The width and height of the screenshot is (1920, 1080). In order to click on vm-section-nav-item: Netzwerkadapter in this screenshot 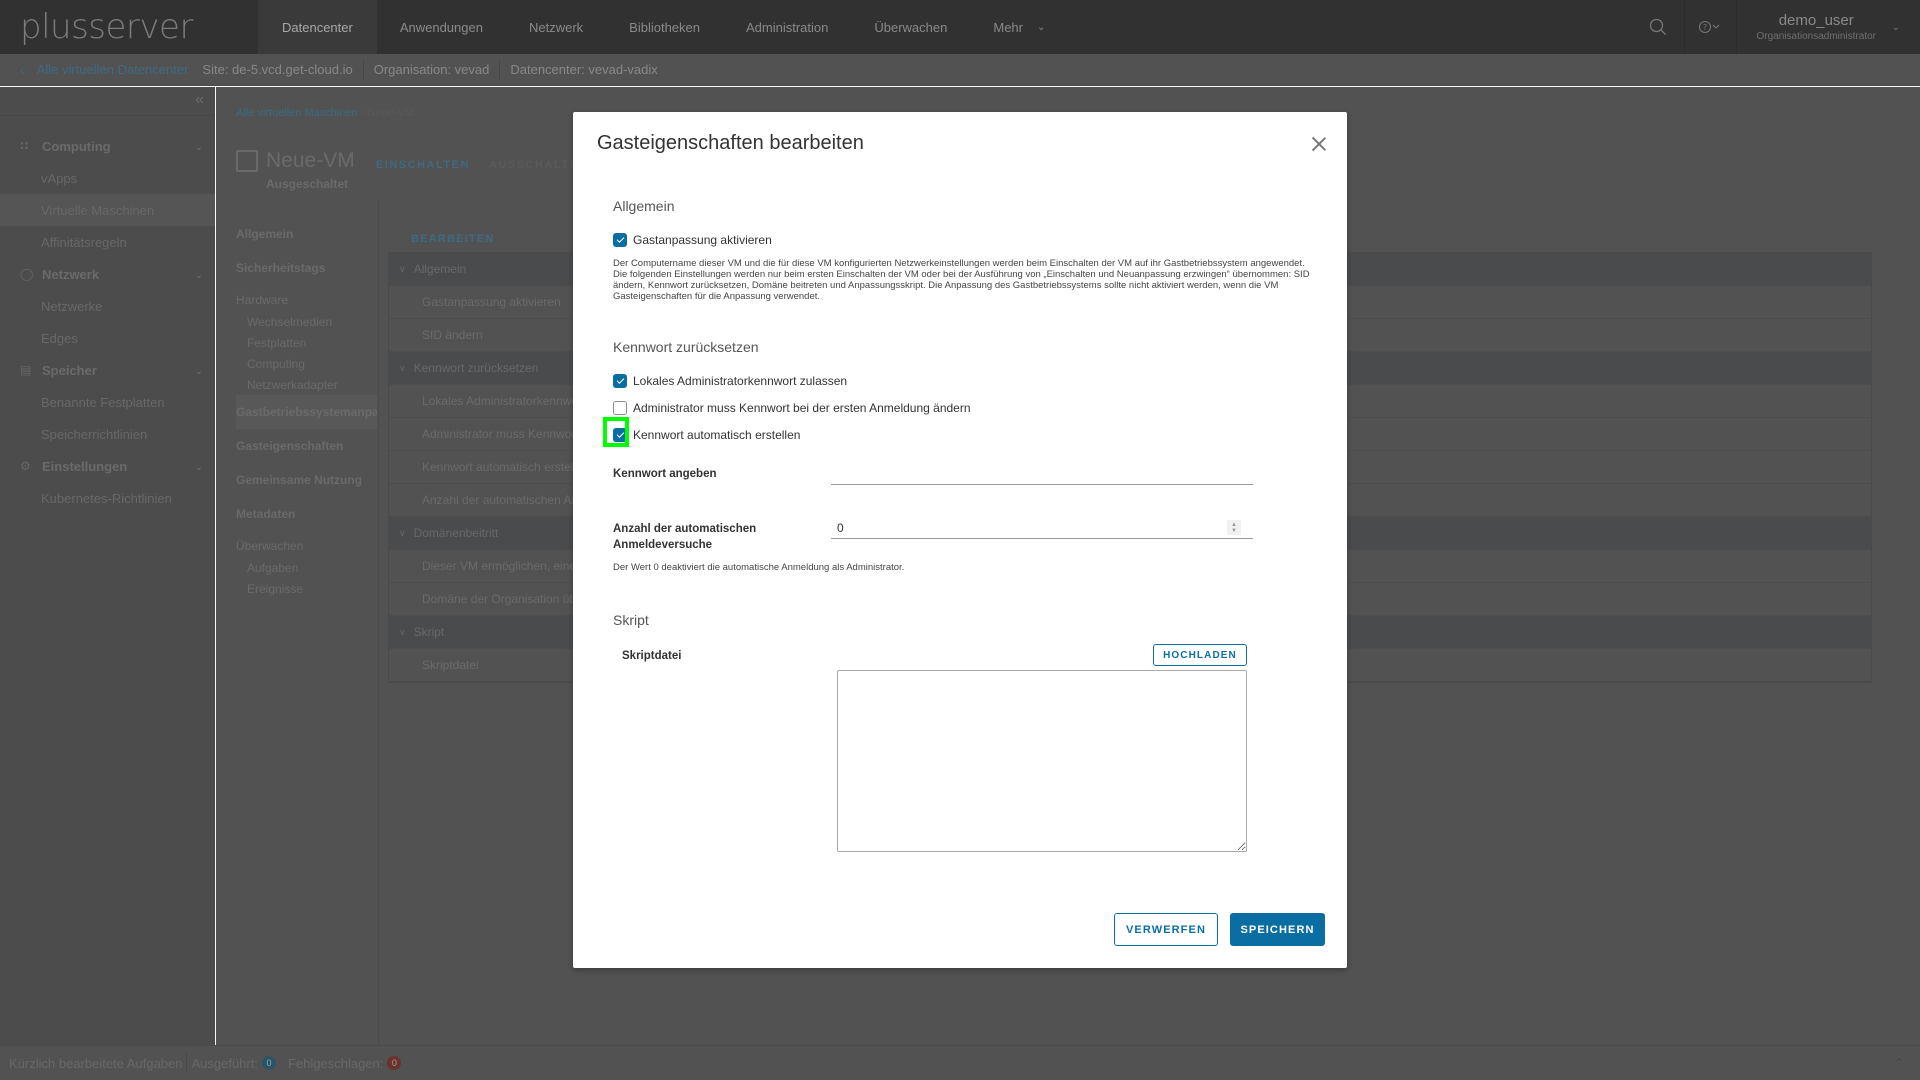, I will do `click(306, 384)`.